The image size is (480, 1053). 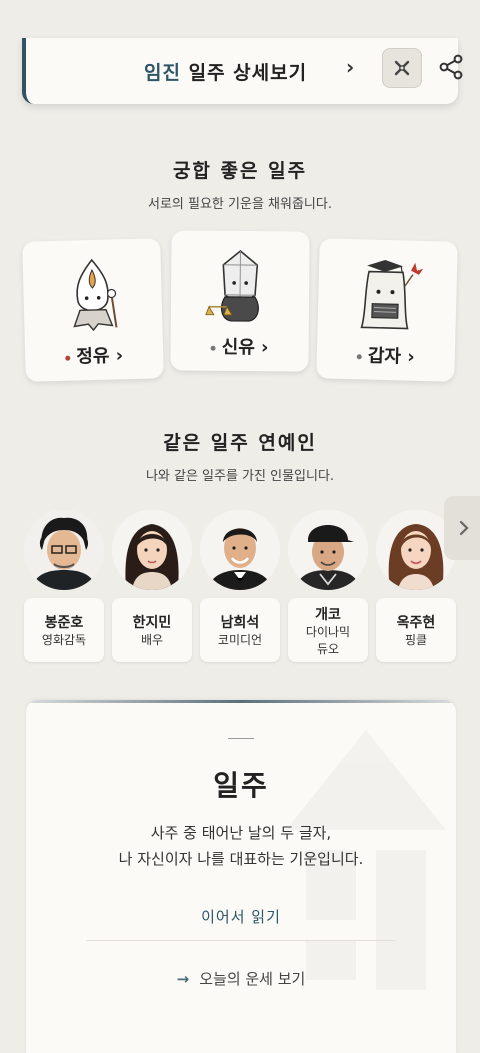 I want to click on today-fortune-link: → 오늘의 운세 보기, so click(x=241, y=978).